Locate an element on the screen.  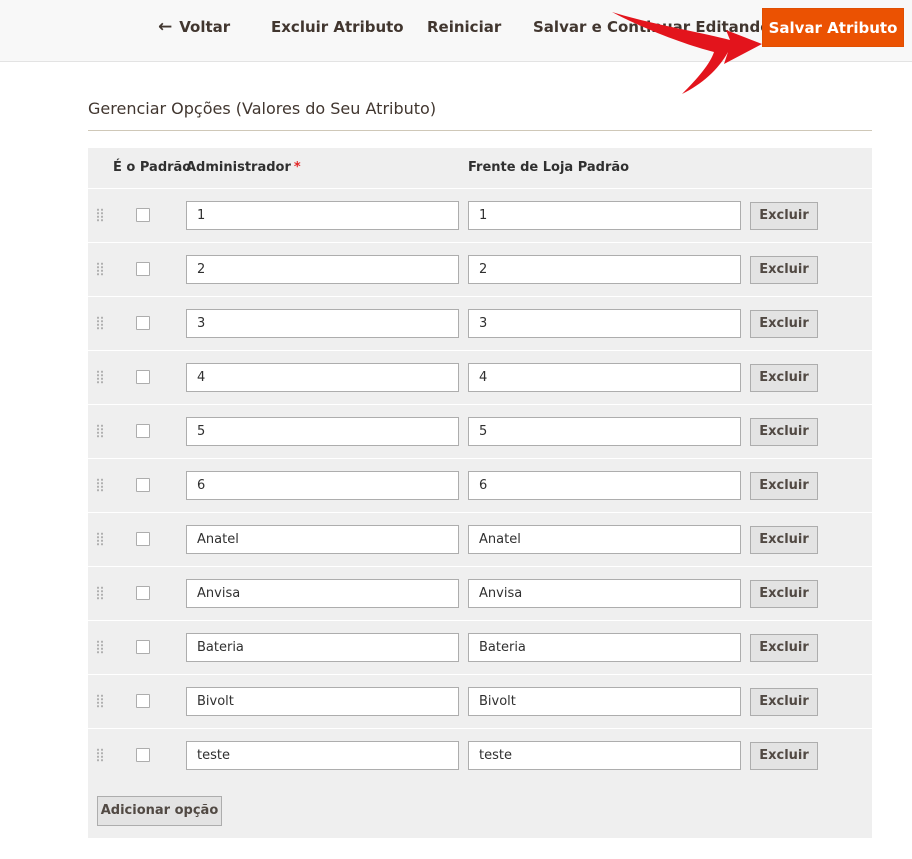
back-button-label: Voltar is located at coordinates (205, 27).